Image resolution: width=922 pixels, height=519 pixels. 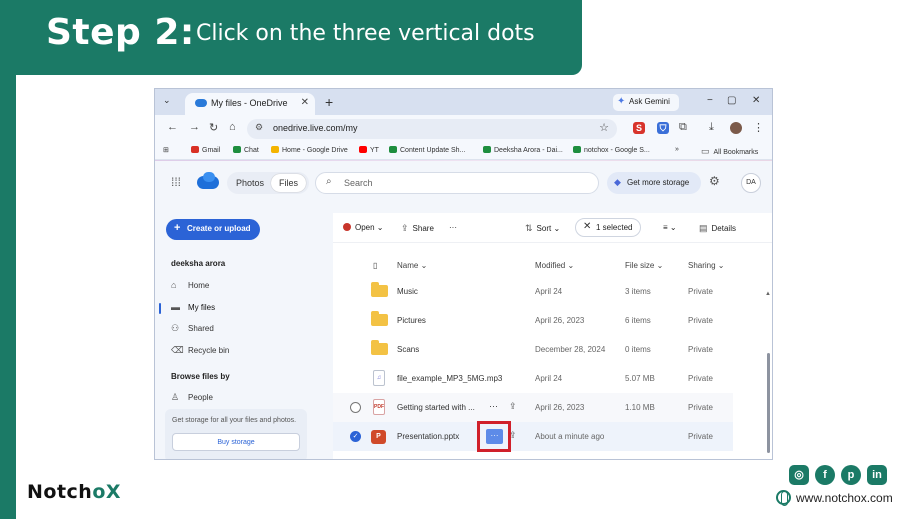 I want to click on view-switcher: Photos Files, so click(x=268, y=183).